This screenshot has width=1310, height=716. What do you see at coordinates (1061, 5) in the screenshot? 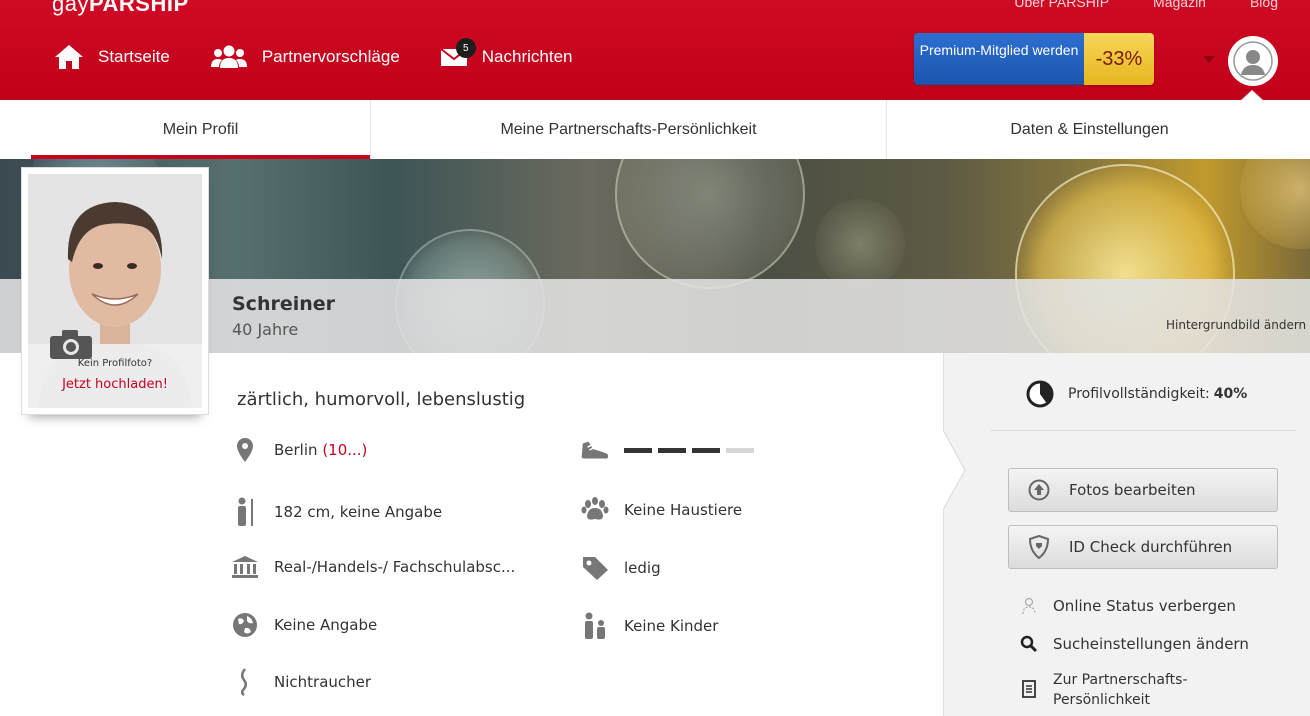
I see `top-link-about: Über PARSHIP` at bounding box center [1061, 5].